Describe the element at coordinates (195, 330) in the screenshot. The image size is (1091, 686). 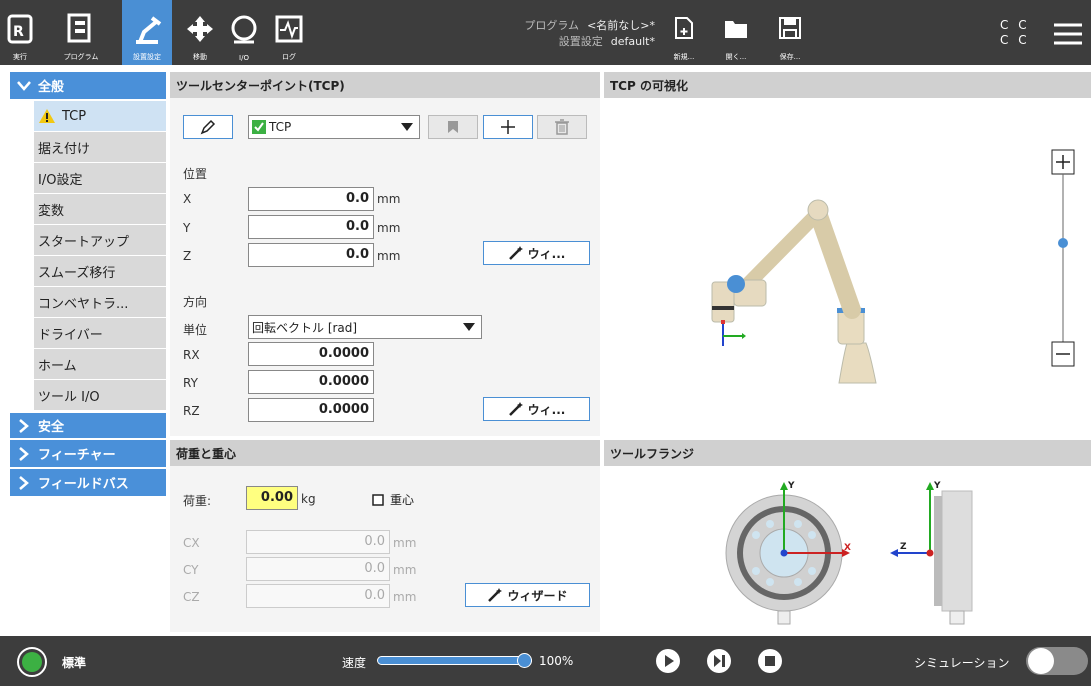
I see `orientation-unit-label: 単位` at that location.